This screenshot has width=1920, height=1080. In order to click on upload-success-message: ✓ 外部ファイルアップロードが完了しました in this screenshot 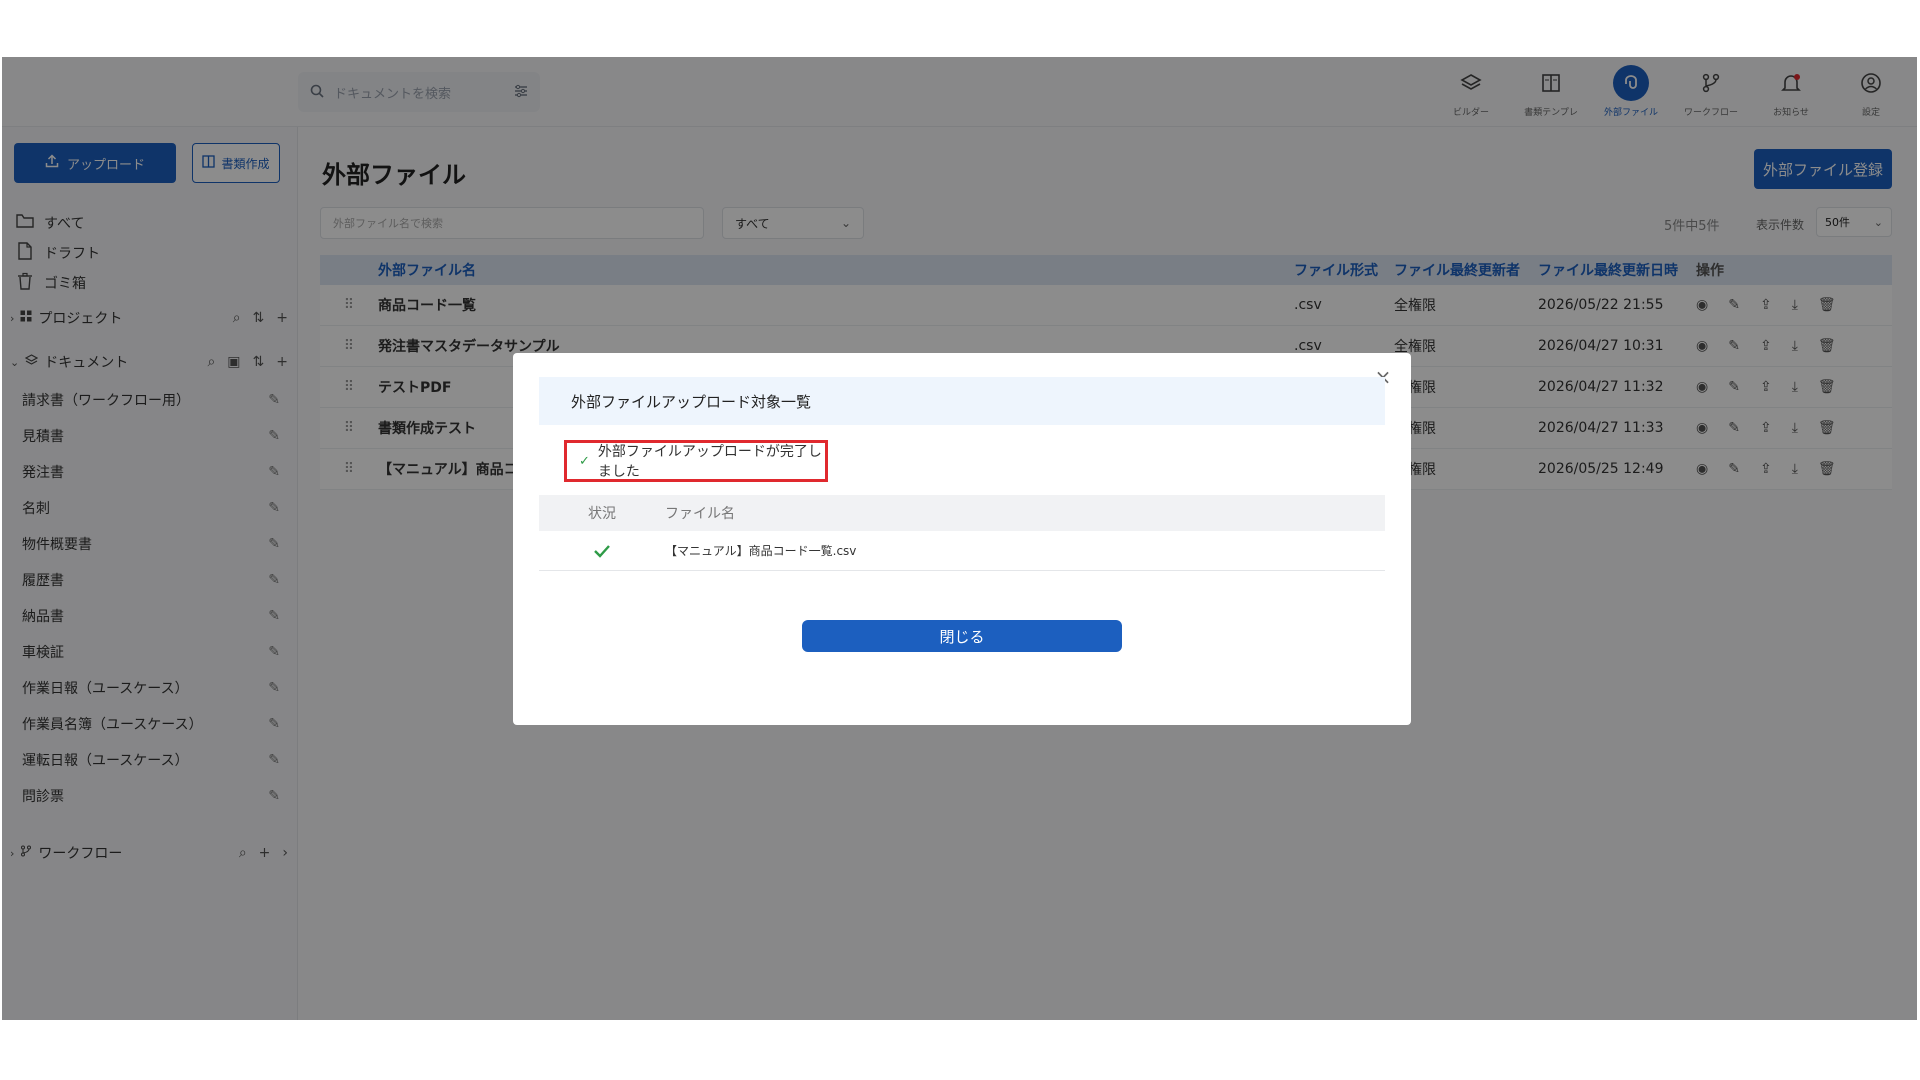, I will do `click(696, 461)`.